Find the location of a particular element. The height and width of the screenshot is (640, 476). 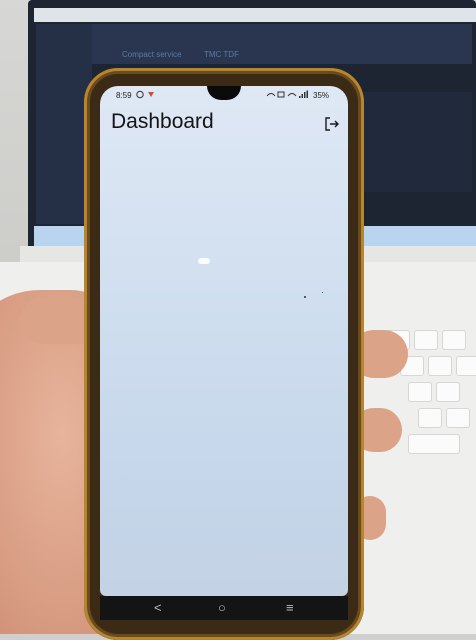

nav-menu-button: ≡ is located at coordinates (290, 607).